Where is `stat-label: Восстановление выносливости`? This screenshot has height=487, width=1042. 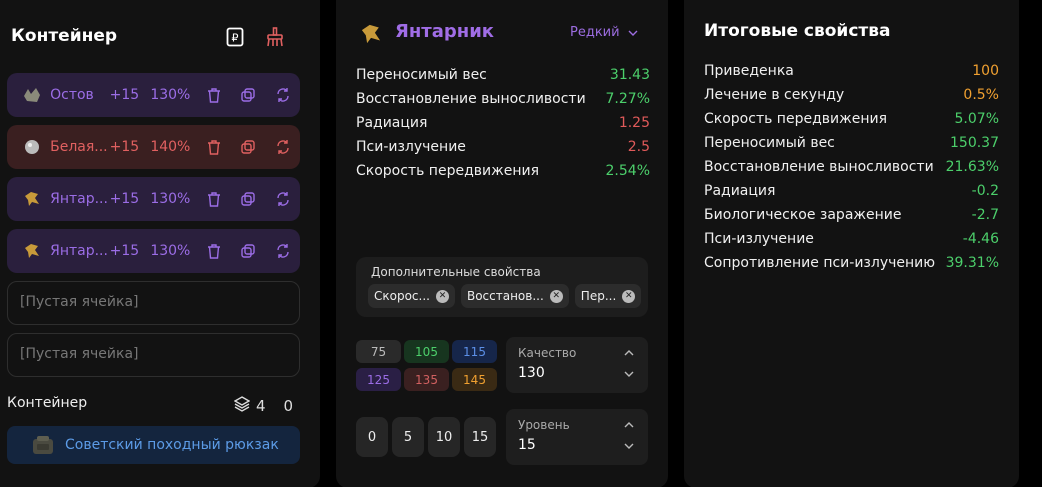
stat-label: Восстановление выносливости is located at coordinates (471, 99).